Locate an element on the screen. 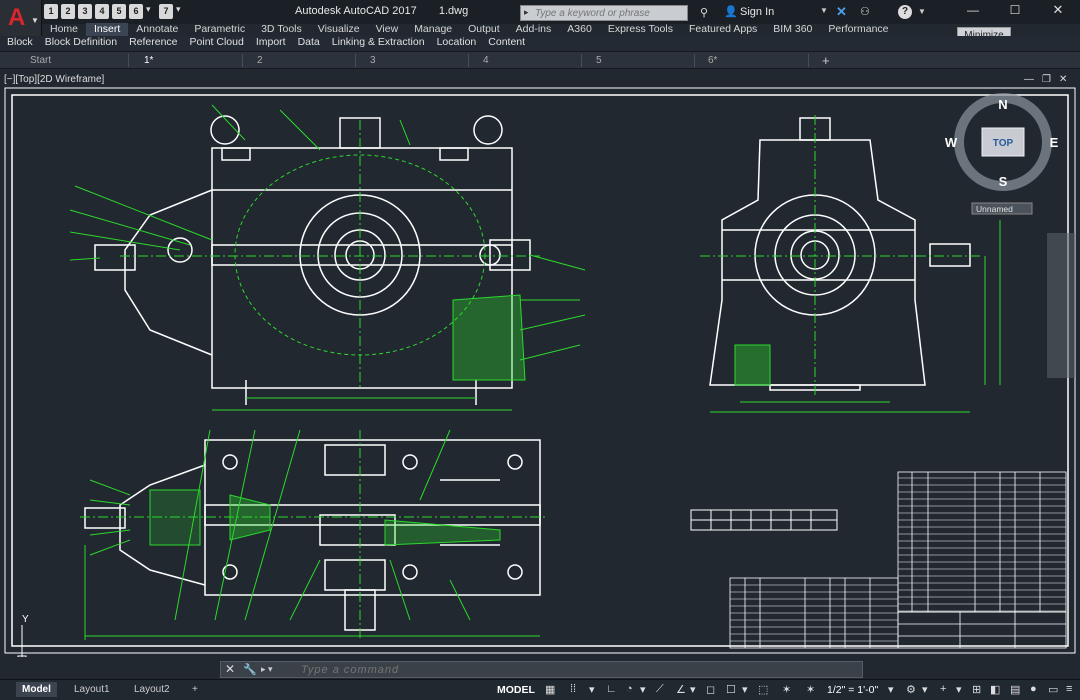 This screenshot has width=1080, height=700. panel-block-definition: Block Definition is located at coordinates (81, 43).